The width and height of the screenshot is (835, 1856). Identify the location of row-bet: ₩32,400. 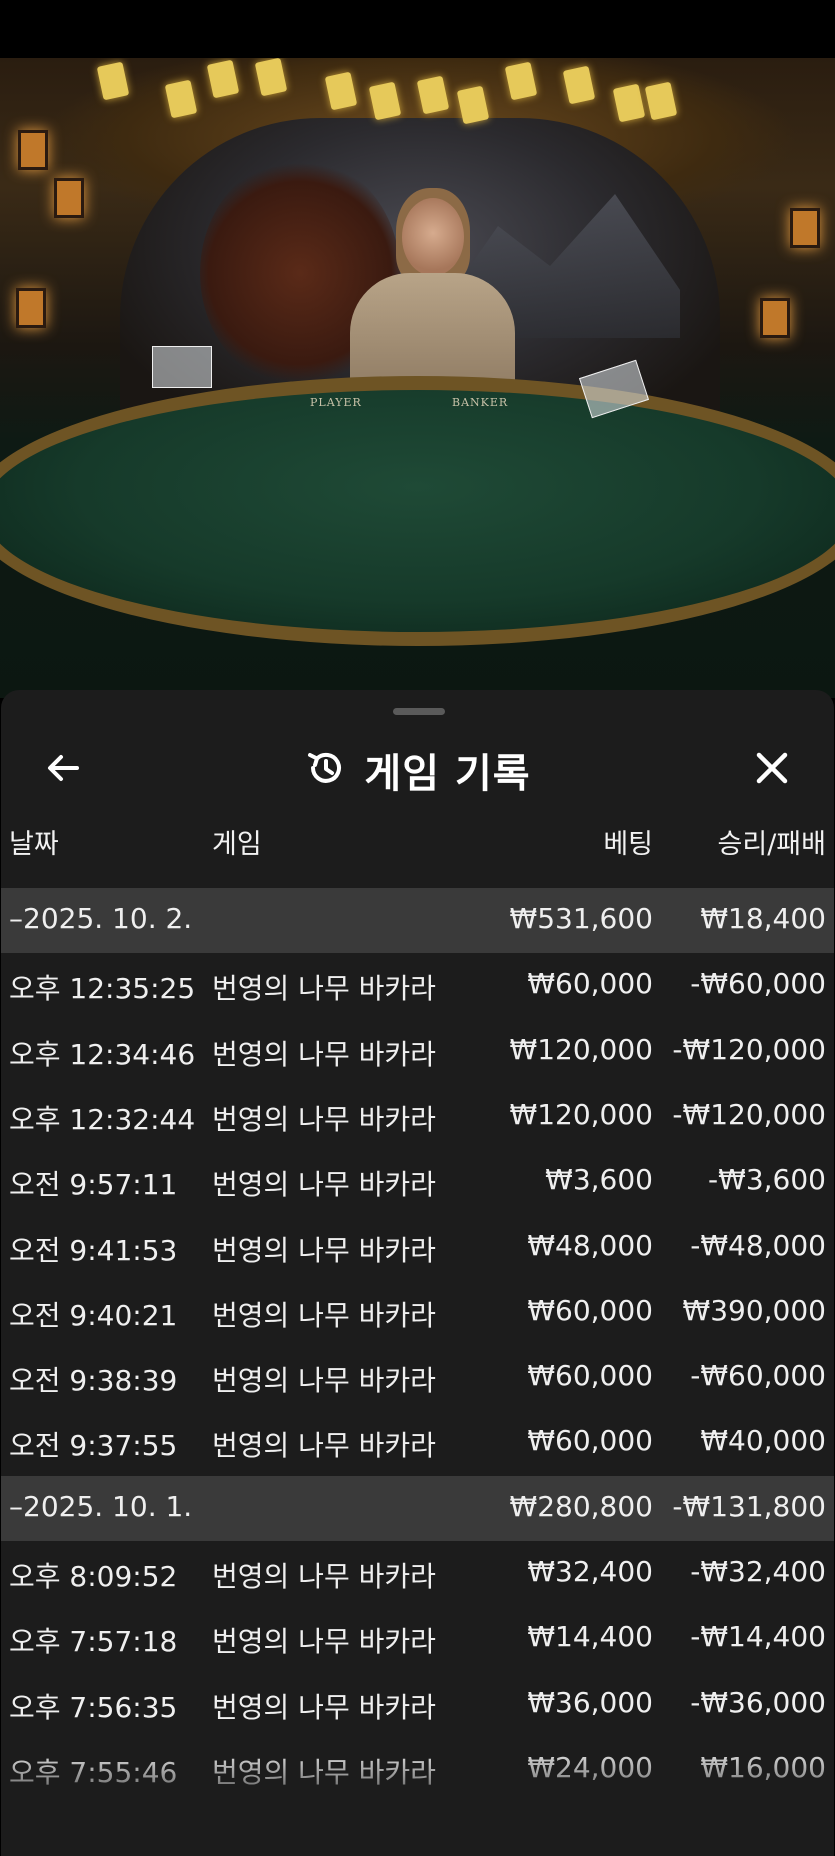
(590, 1571).